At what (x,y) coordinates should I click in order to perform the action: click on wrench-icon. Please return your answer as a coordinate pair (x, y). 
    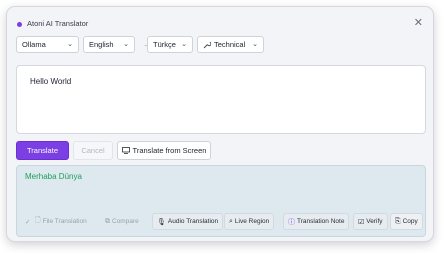
    Looking at the image, I should click on (207, 44).